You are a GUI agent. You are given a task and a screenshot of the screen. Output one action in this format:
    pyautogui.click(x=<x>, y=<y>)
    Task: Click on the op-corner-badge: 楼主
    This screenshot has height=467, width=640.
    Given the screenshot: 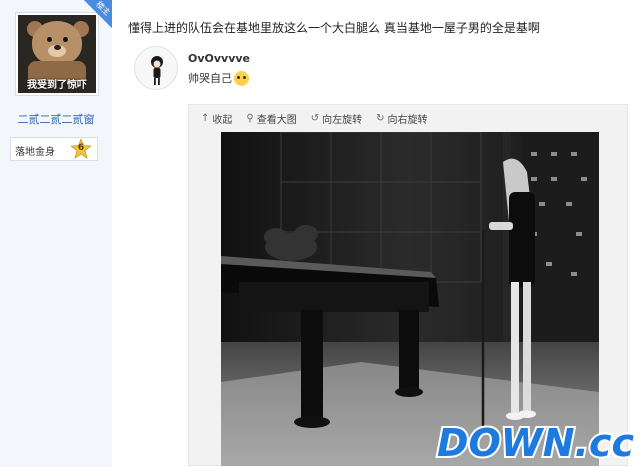 What is the action you would take?
    pyautogui.click(x=98, y=14)
    